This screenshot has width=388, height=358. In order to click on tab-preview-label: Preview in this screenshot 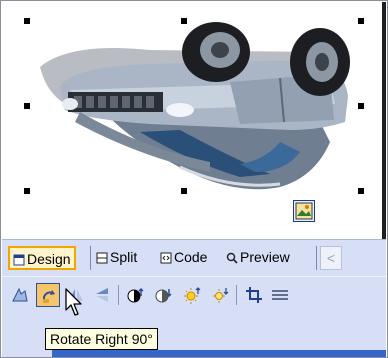, I will do `click(265, 257)`.